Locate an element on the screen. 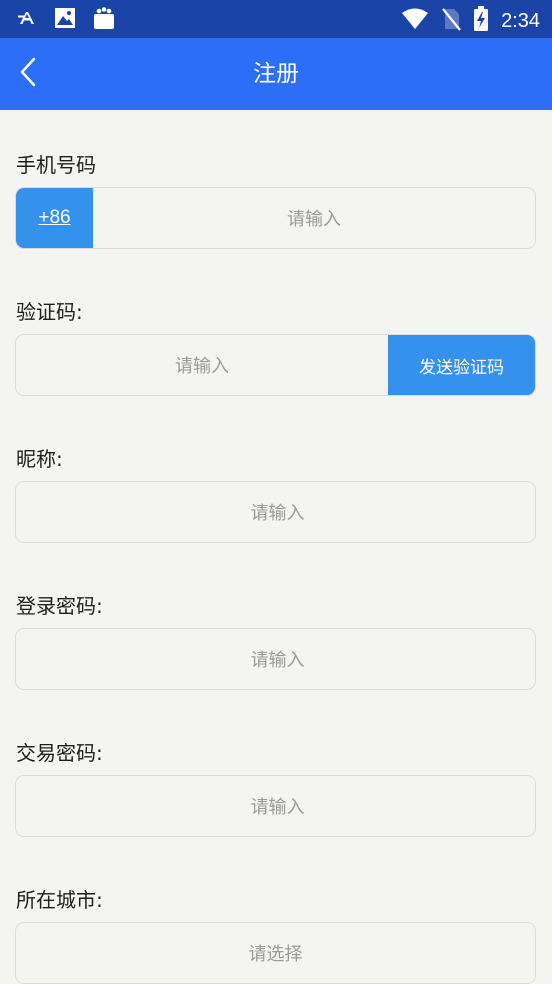  no-sim-icon is located at coordinates (451, 21).